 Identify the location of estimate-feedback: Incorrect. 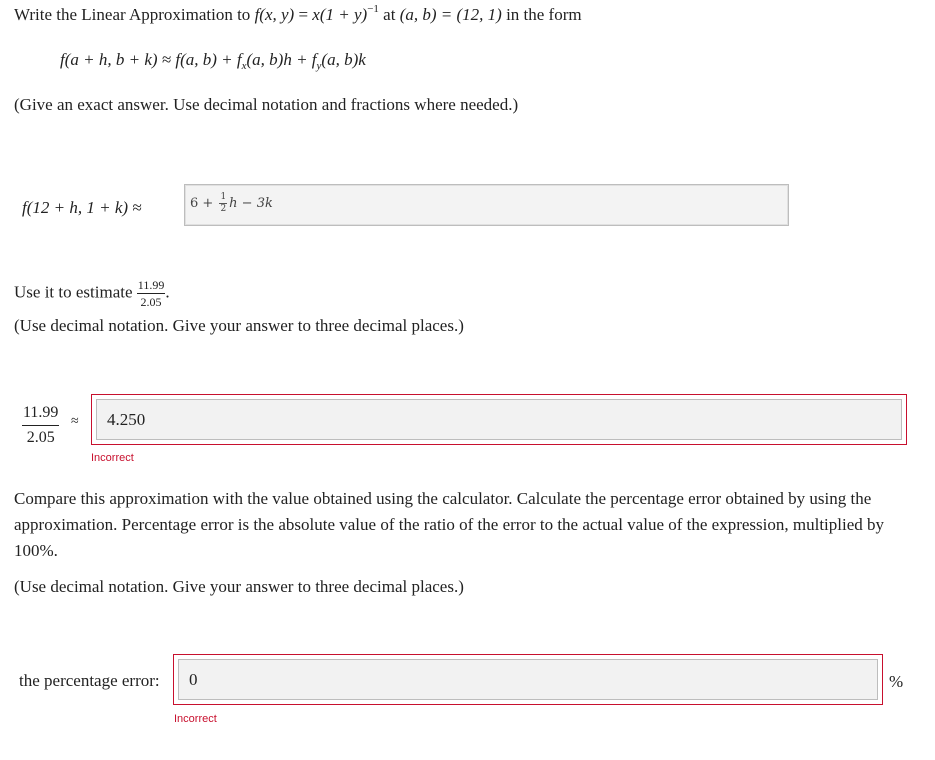
(112, 458).